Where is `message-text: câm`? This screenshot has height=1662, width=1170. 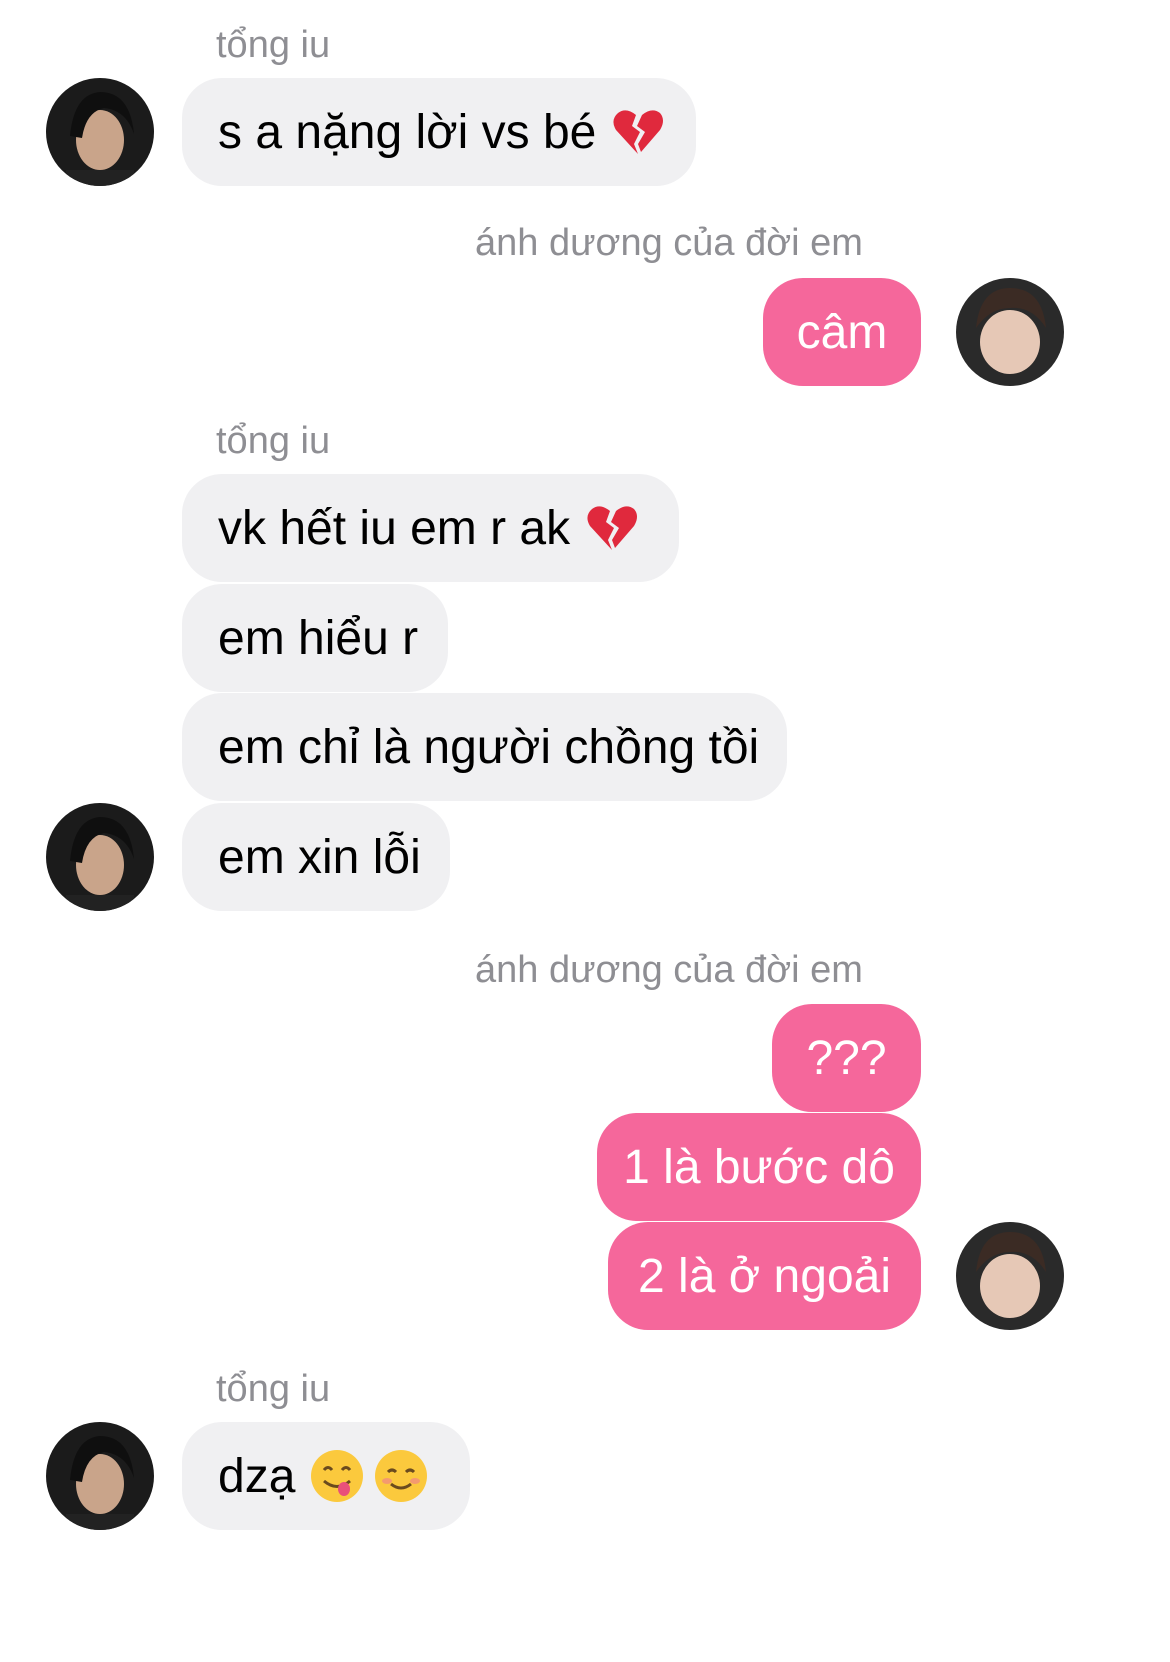 message-text: câm is located at coordinates (842, 332).